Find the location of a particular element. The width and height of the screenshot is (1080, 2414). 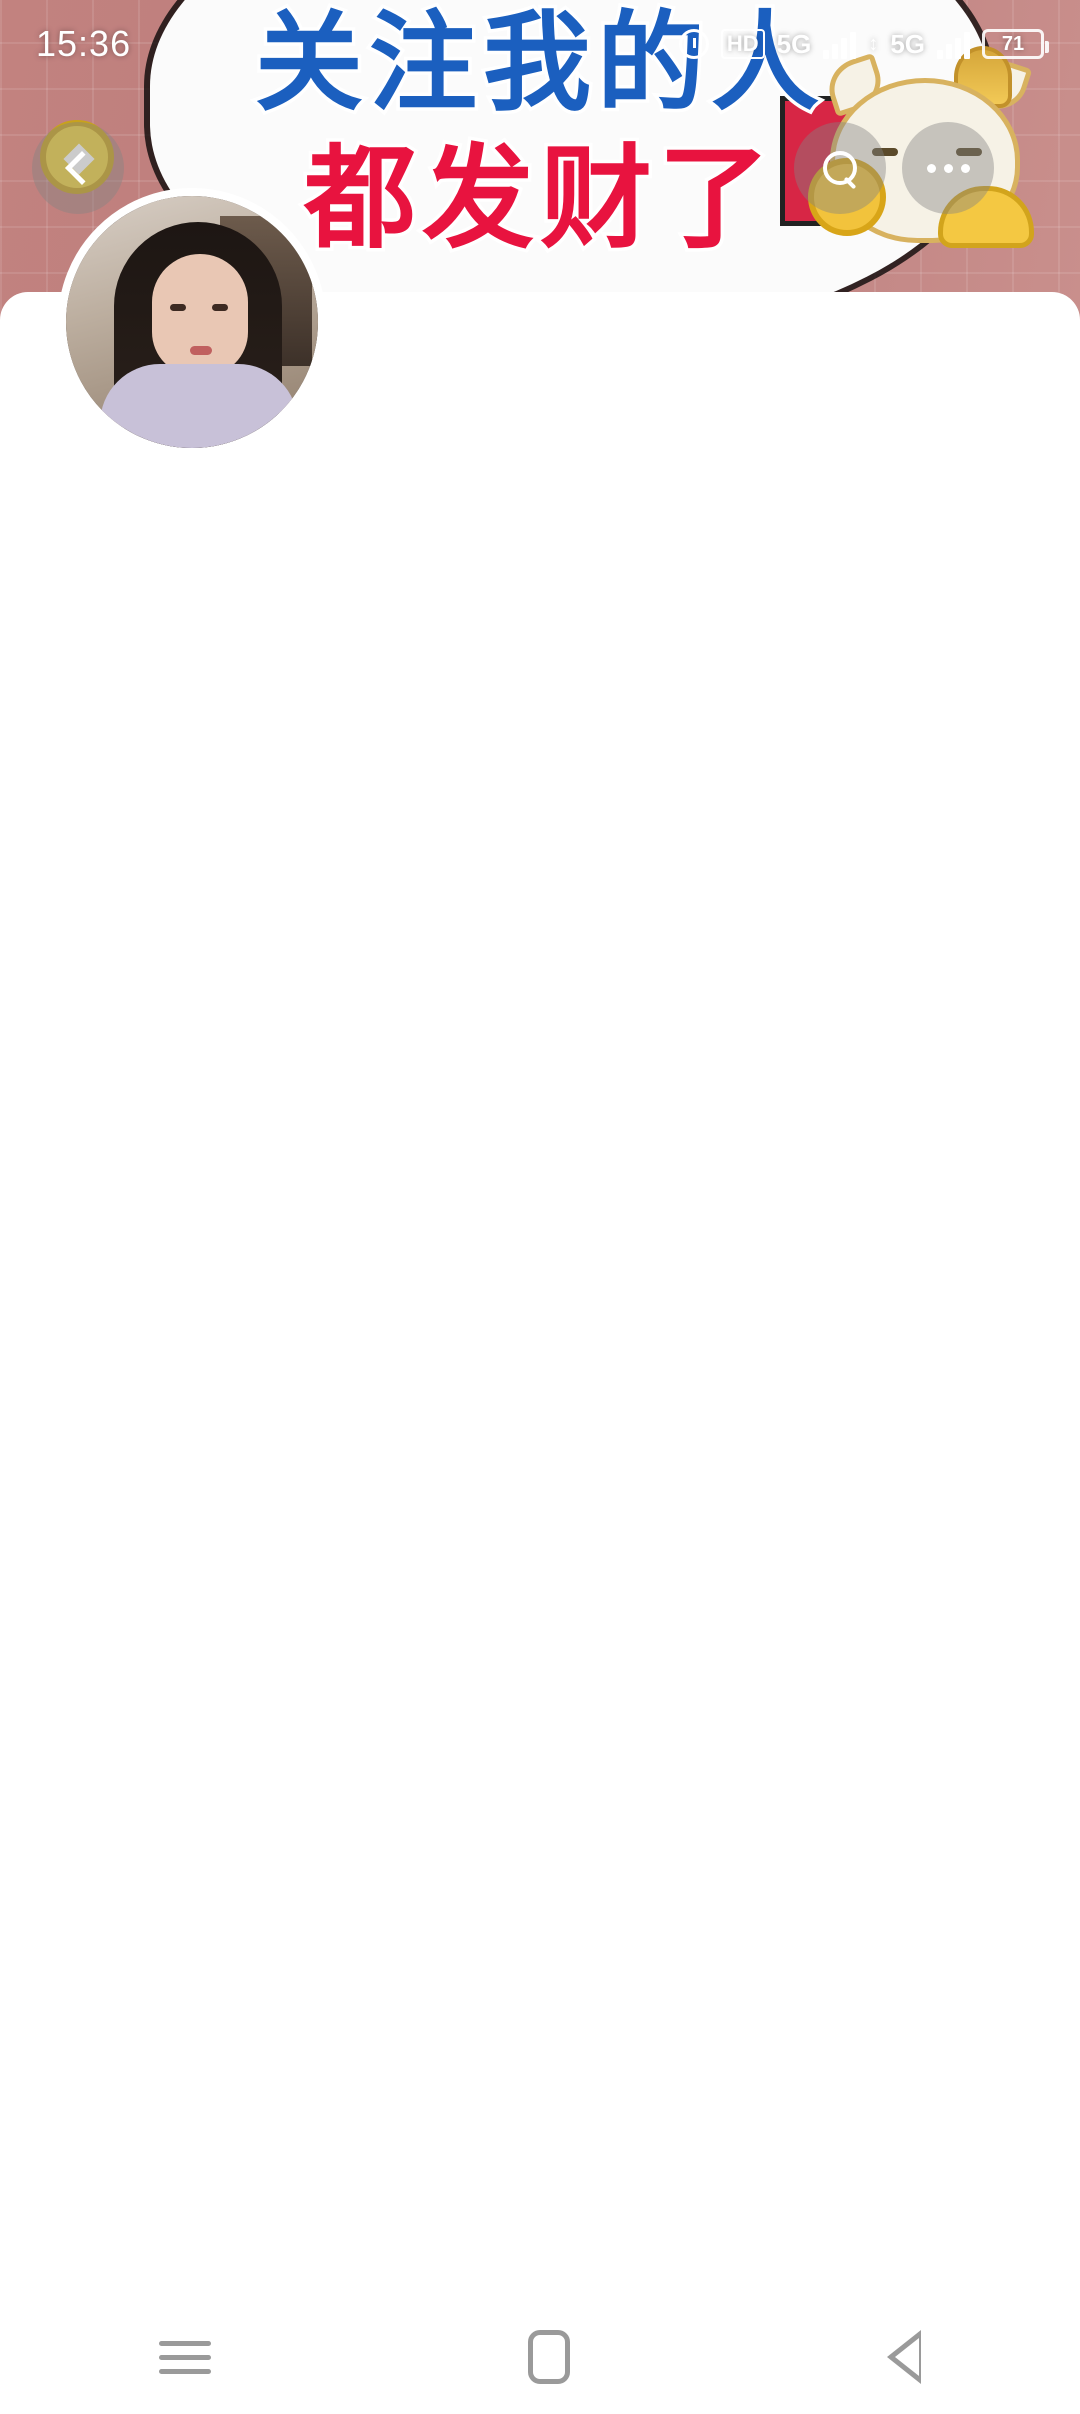

more-options-button is located at coordinates (948, 168).